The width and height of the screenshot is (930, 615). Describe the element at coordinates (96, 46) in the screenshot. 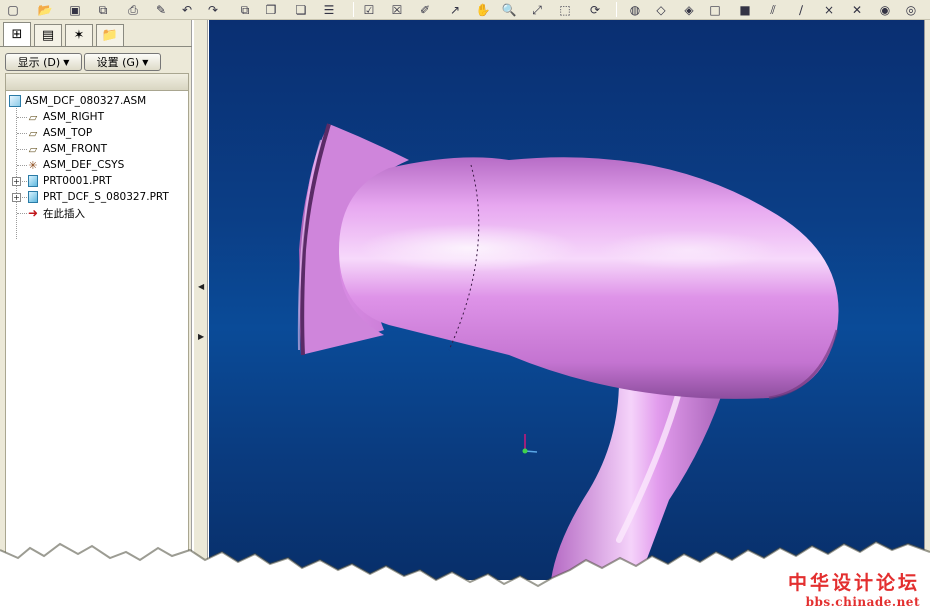

I see `tabs-divider` at that location.